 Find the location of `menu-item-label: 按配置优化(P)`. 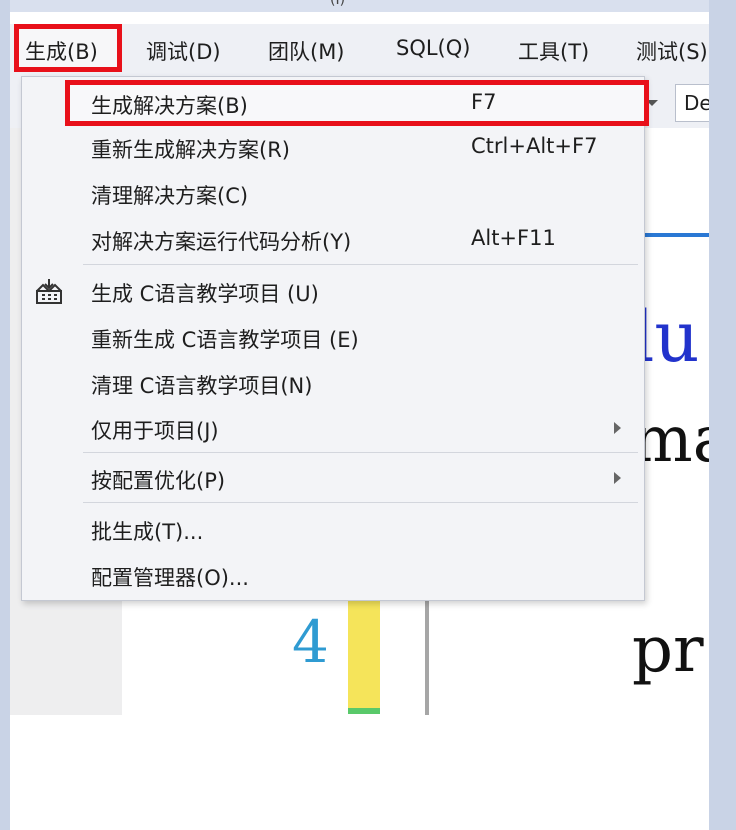

menu-item-label: 按配置优化(P) is located at coordinates (158, 481).